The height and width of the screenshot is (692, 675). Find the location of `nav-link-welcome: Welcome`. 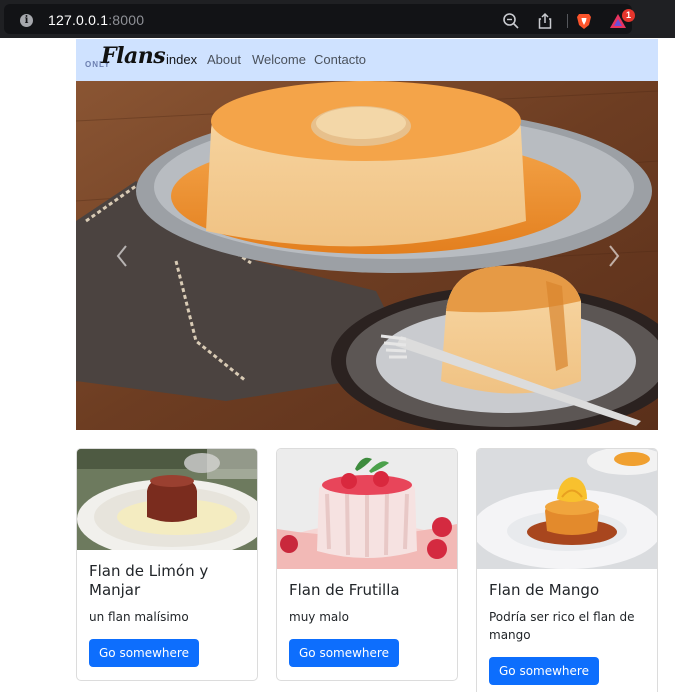

nav-link-welcome: Welcome is located at coordinates (279, 59).